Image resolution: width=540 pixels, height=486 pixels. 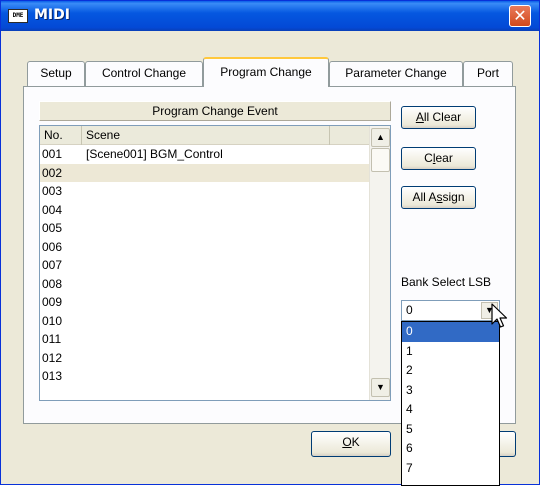 I want to click on row-scene: [Scene001] BGM_Control, so click(x=154, y=154).